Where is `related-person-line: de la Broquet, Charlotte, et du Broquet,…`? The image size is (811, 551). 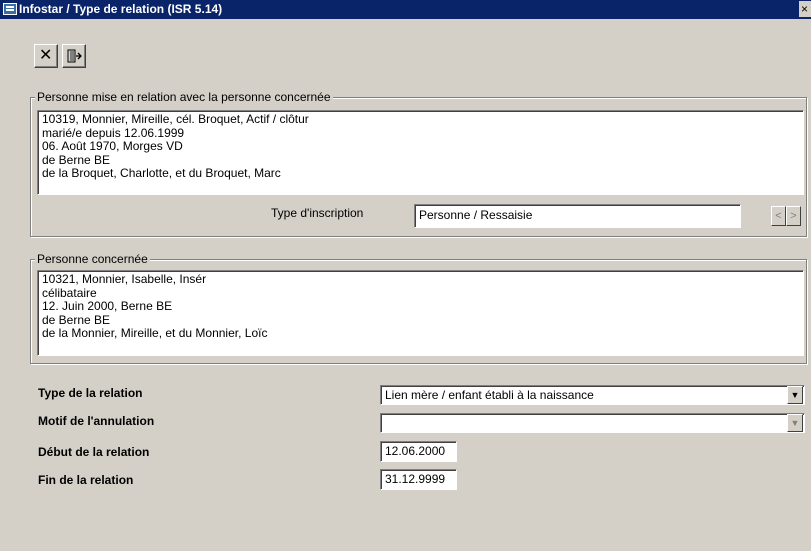 related-person-line: de la Broquet, Charlotte, et du Broquet,… is located at coordinates (161, 173).